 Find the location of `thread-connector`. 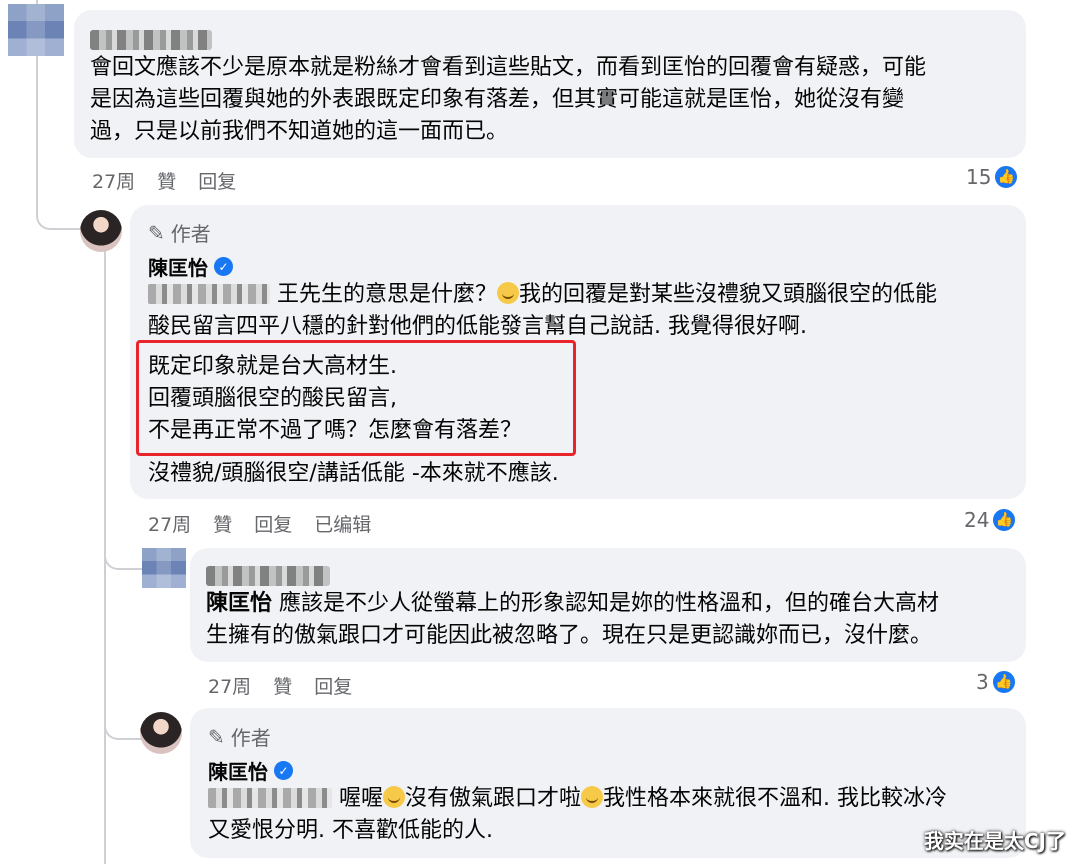

thread-connector is located at coordinates (60, 205).